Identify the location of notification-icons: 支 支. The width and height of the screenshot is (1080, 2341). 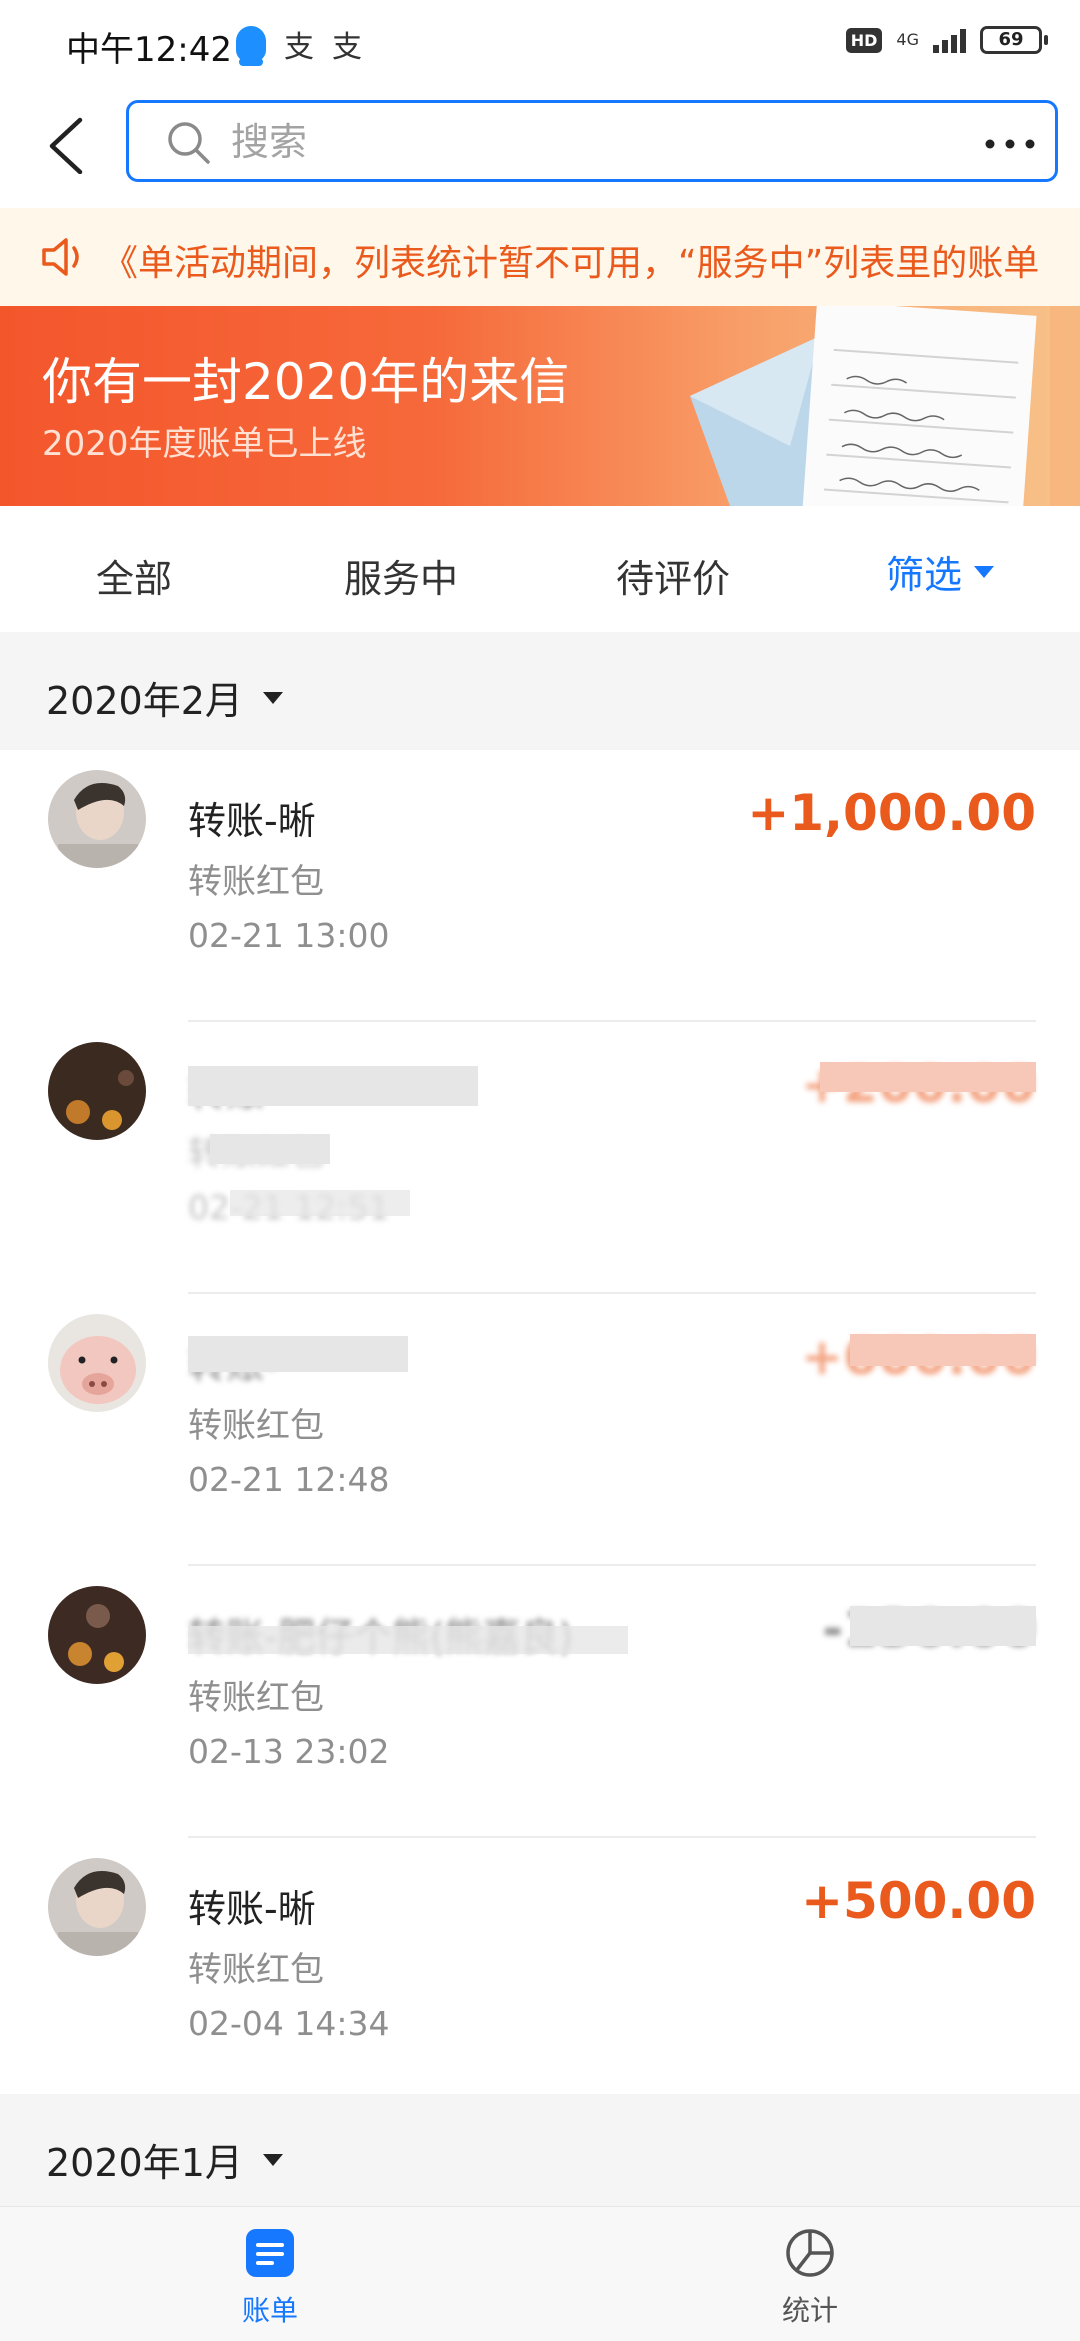
(299, 44).